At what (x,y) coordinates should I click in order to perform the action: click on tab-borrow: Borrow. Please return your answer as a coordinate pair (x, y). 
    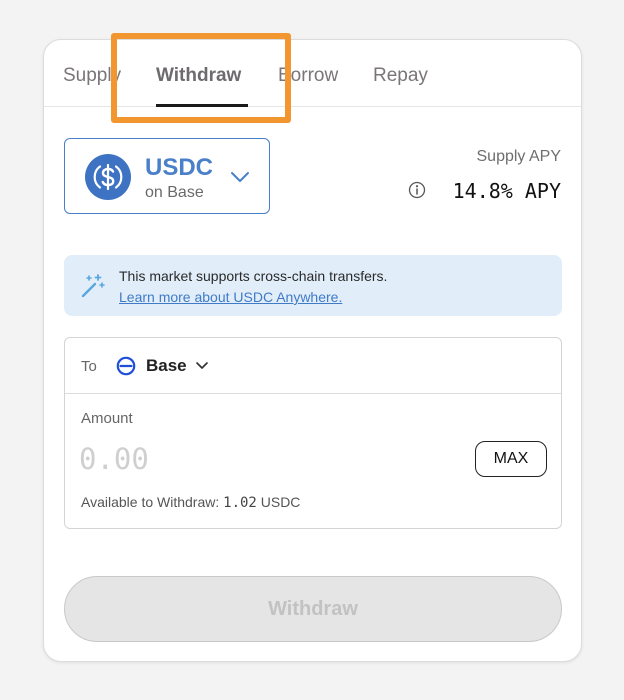
    Looking at the image, I should click on (308, 76).